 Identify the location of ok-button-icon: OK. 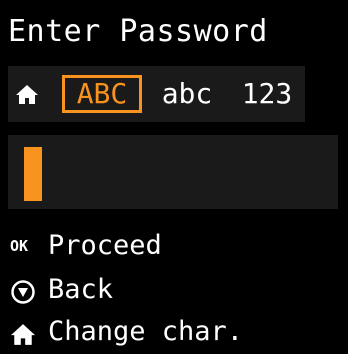
(19, 246).